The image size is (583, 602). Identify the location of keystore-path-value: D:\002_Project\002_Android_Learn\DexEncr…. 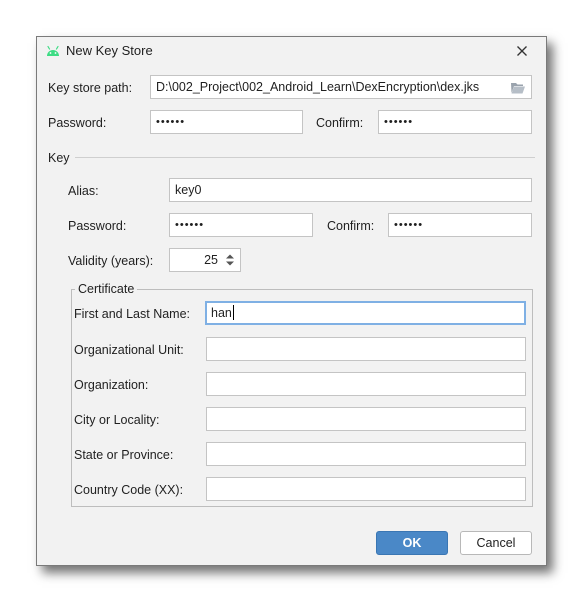
(318, 87).